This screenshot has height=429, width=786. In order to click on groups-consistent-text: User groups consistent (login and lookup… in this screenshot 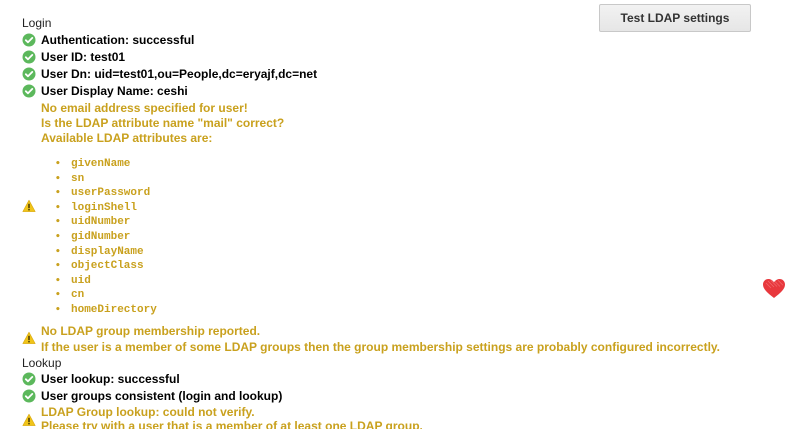, I will do `click(162, 396)`.